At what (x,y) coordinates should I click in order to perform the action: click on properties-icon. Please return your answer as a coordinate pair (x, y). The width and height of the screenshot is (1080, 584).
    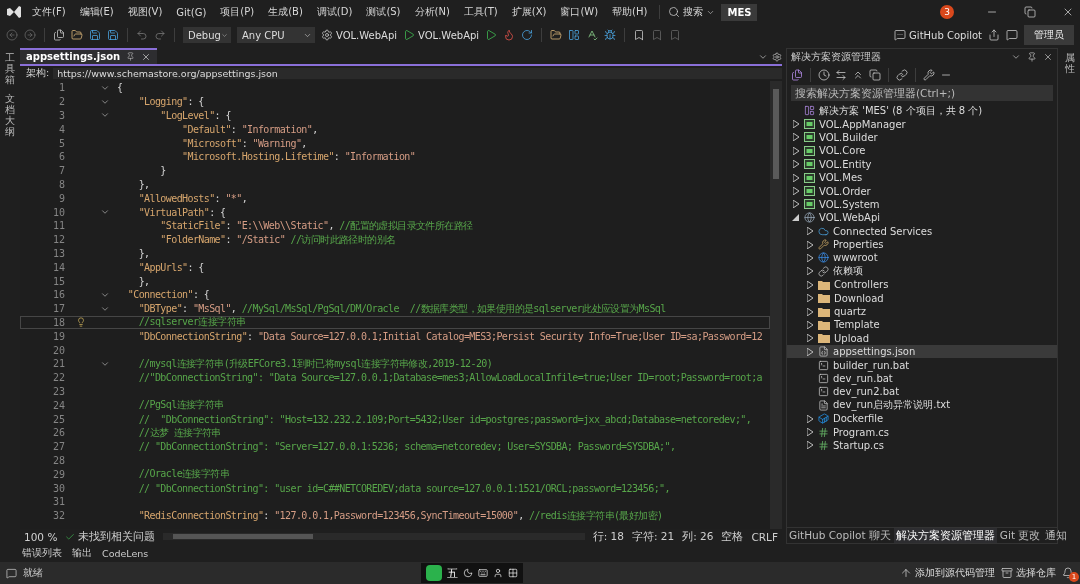
    Looking at the image, I should click on (929, 75).